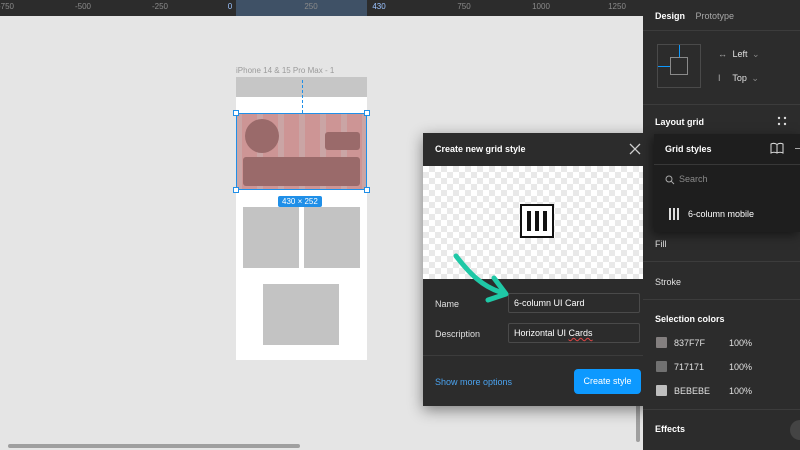 The width and height of the screenshot is (800, 450). I want to click on name-field: 6-column UI Card, so click(574, 303).